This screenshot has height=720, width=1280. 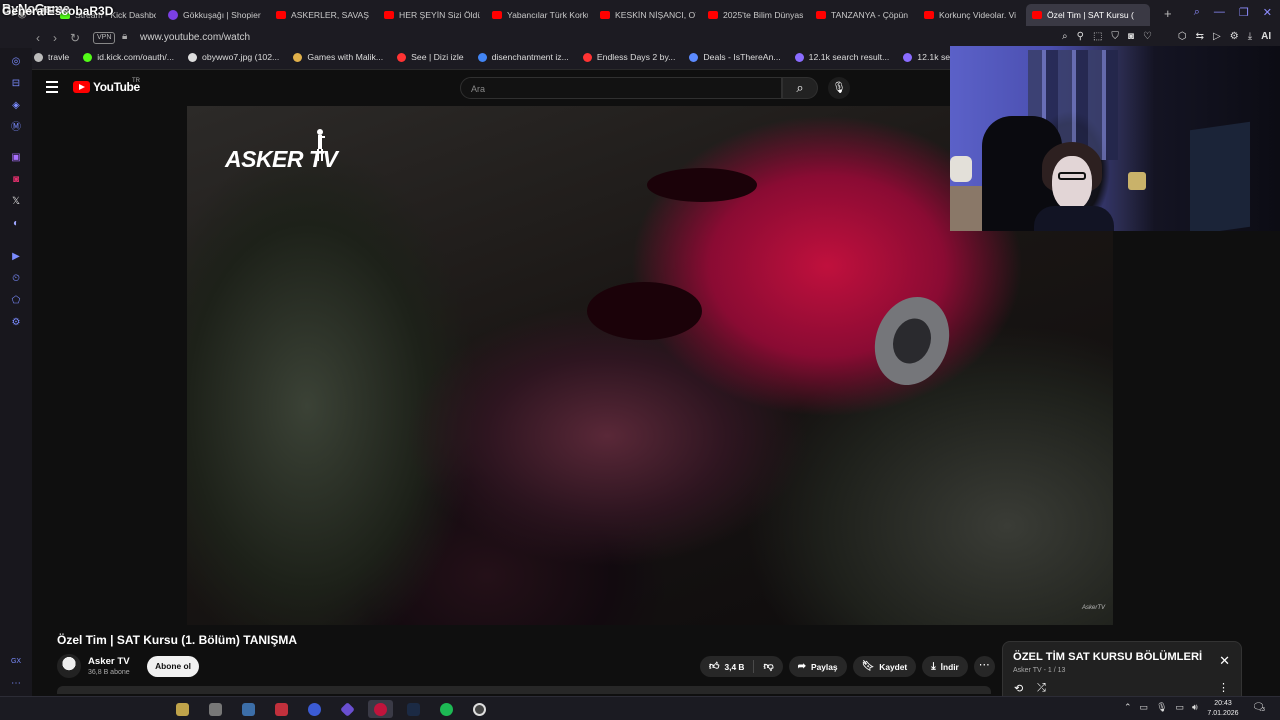 I want to click on microphone-icon: 🎙︎, so click(x=1161, y=707).